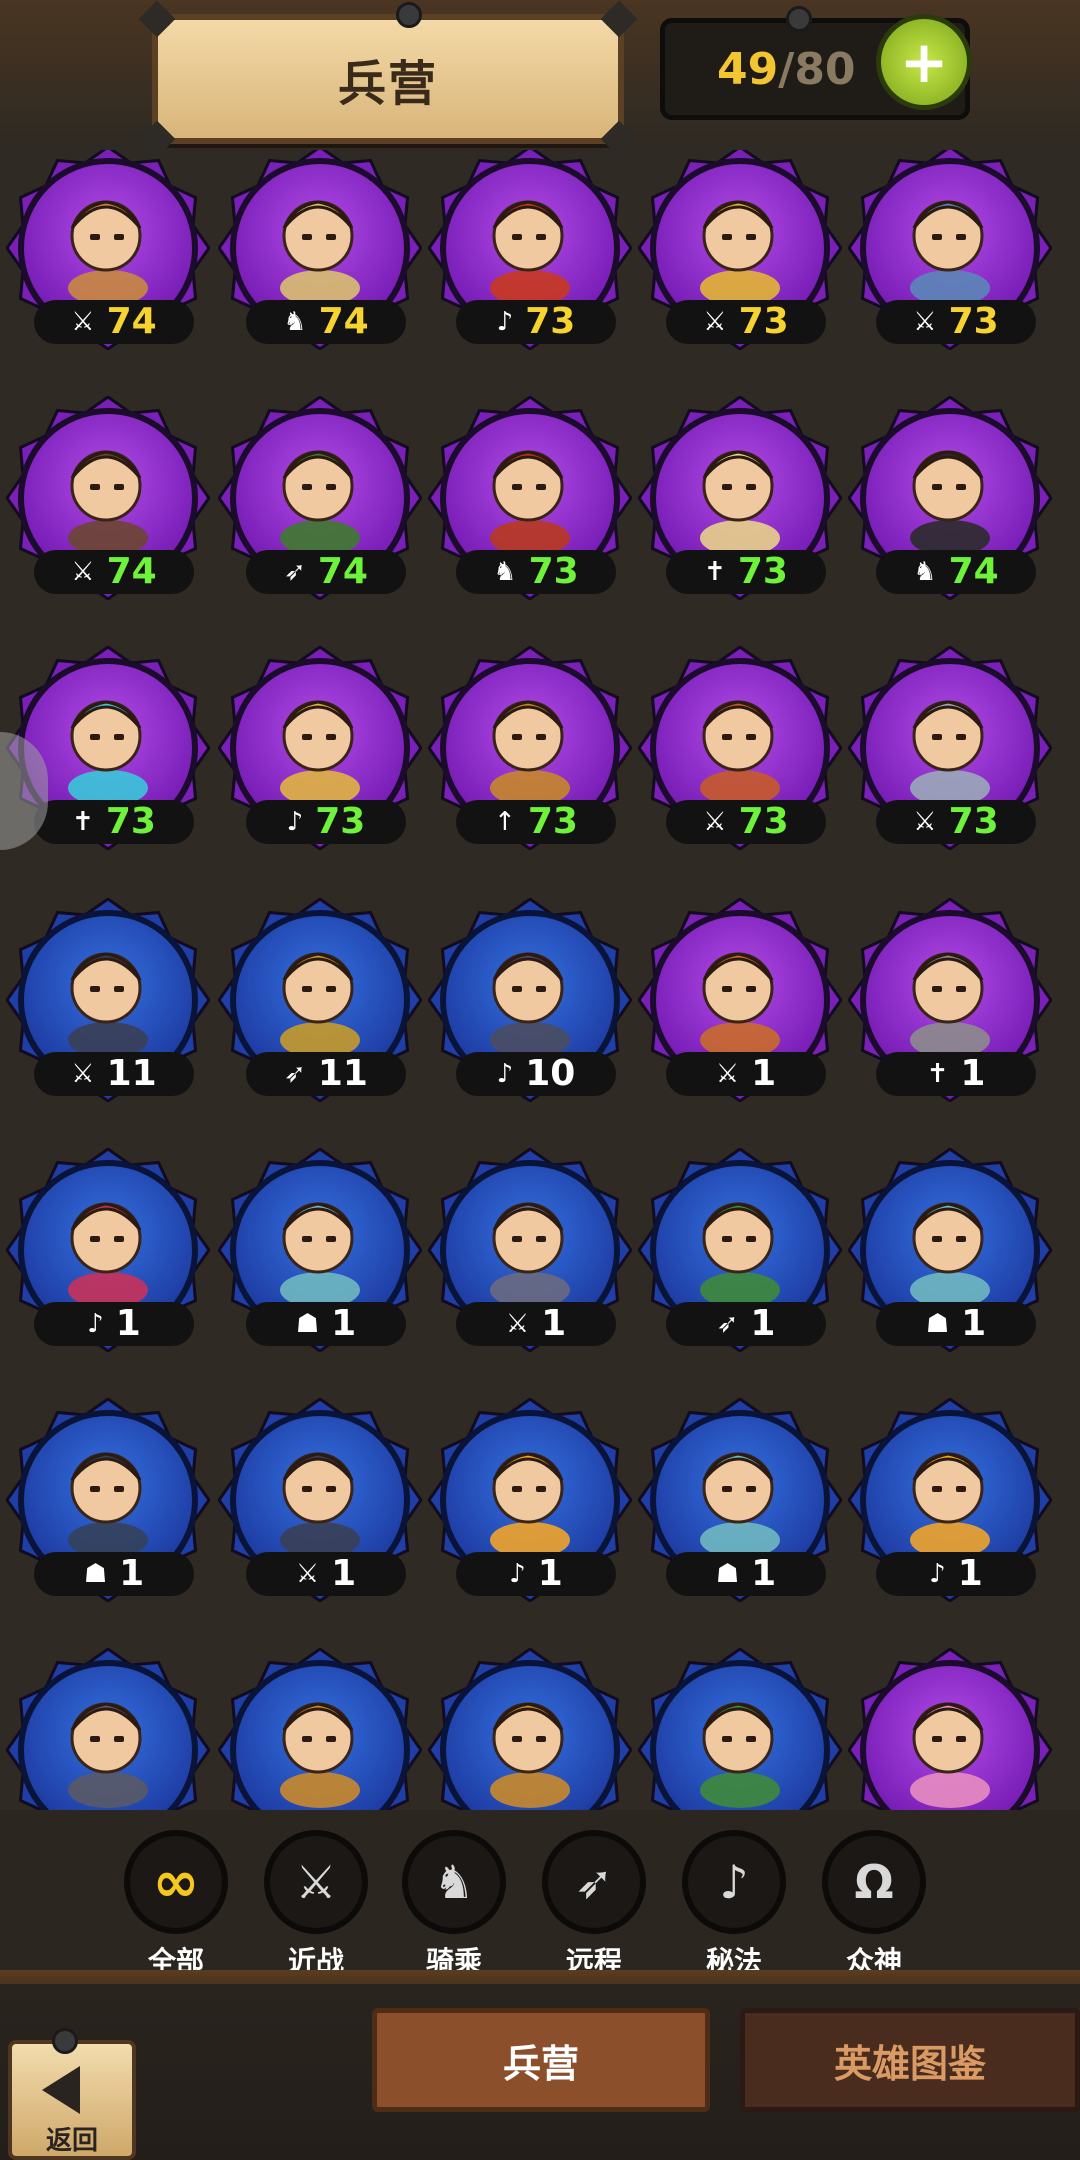  I want to click on unit-card: ➶ 11, so click(320, 1000).